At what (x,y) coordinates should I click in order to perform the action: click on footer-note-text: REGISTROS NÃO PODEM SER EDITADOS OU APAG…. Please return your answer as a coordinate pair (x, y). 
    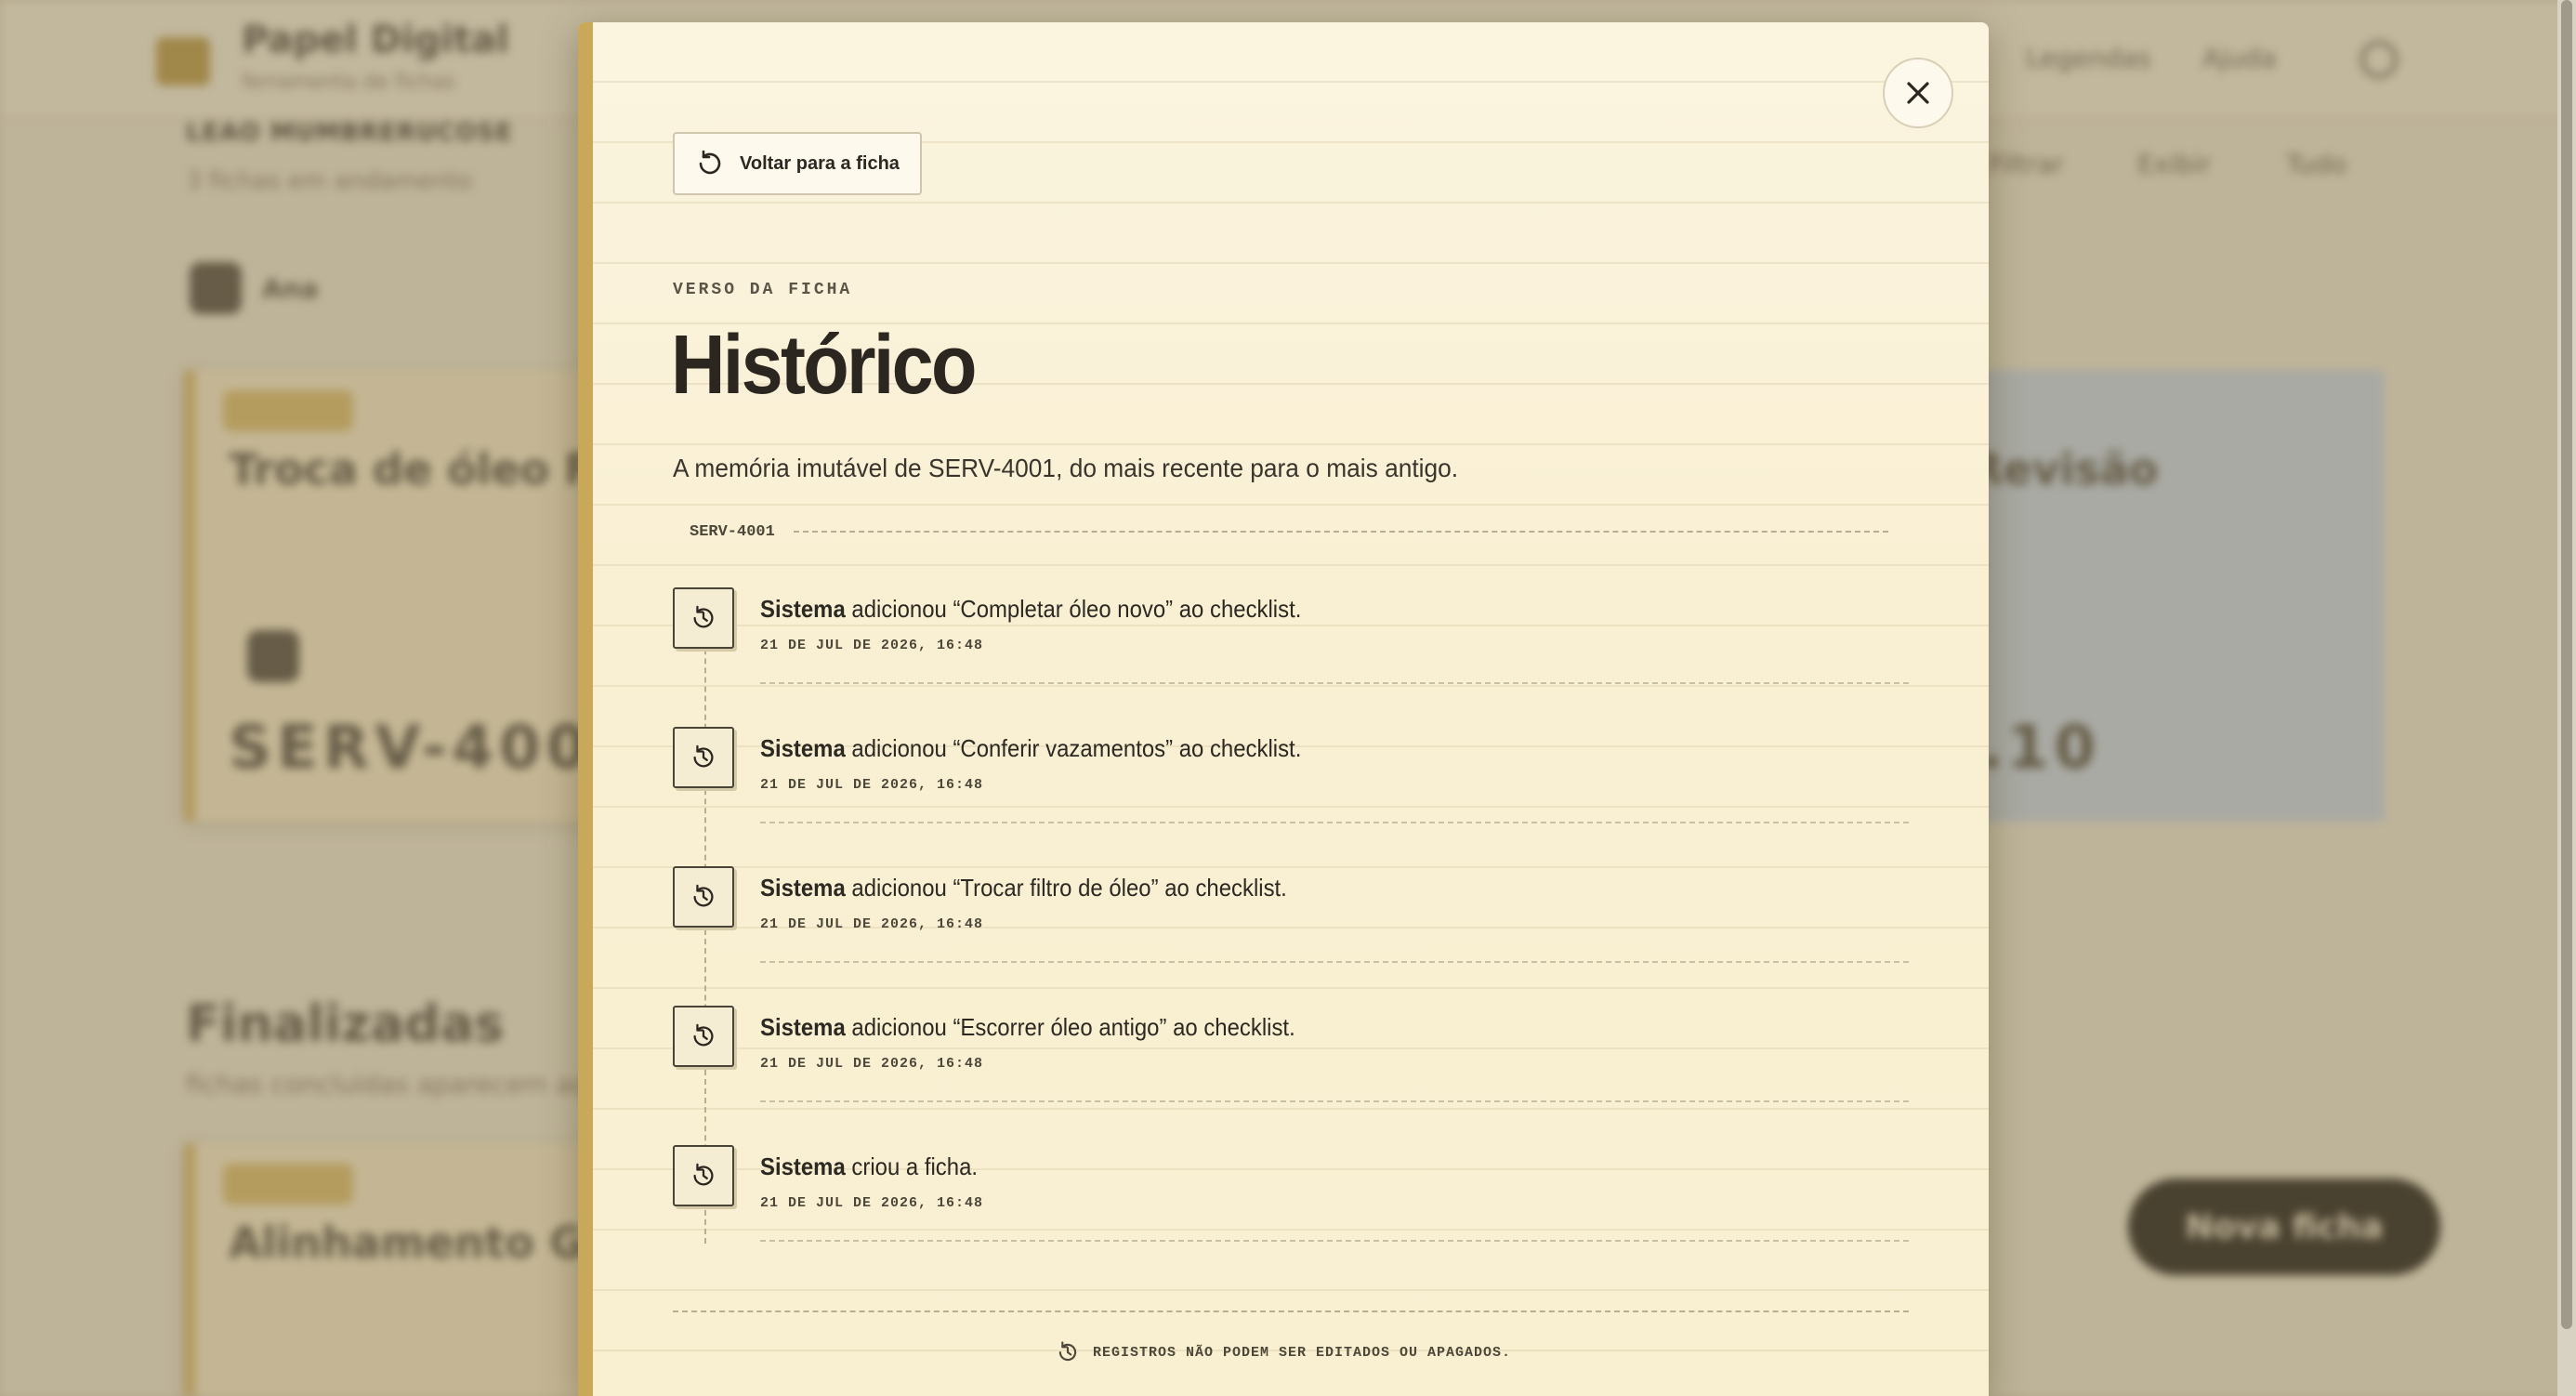
    Looking at the image, I should click on (1302, 1352).